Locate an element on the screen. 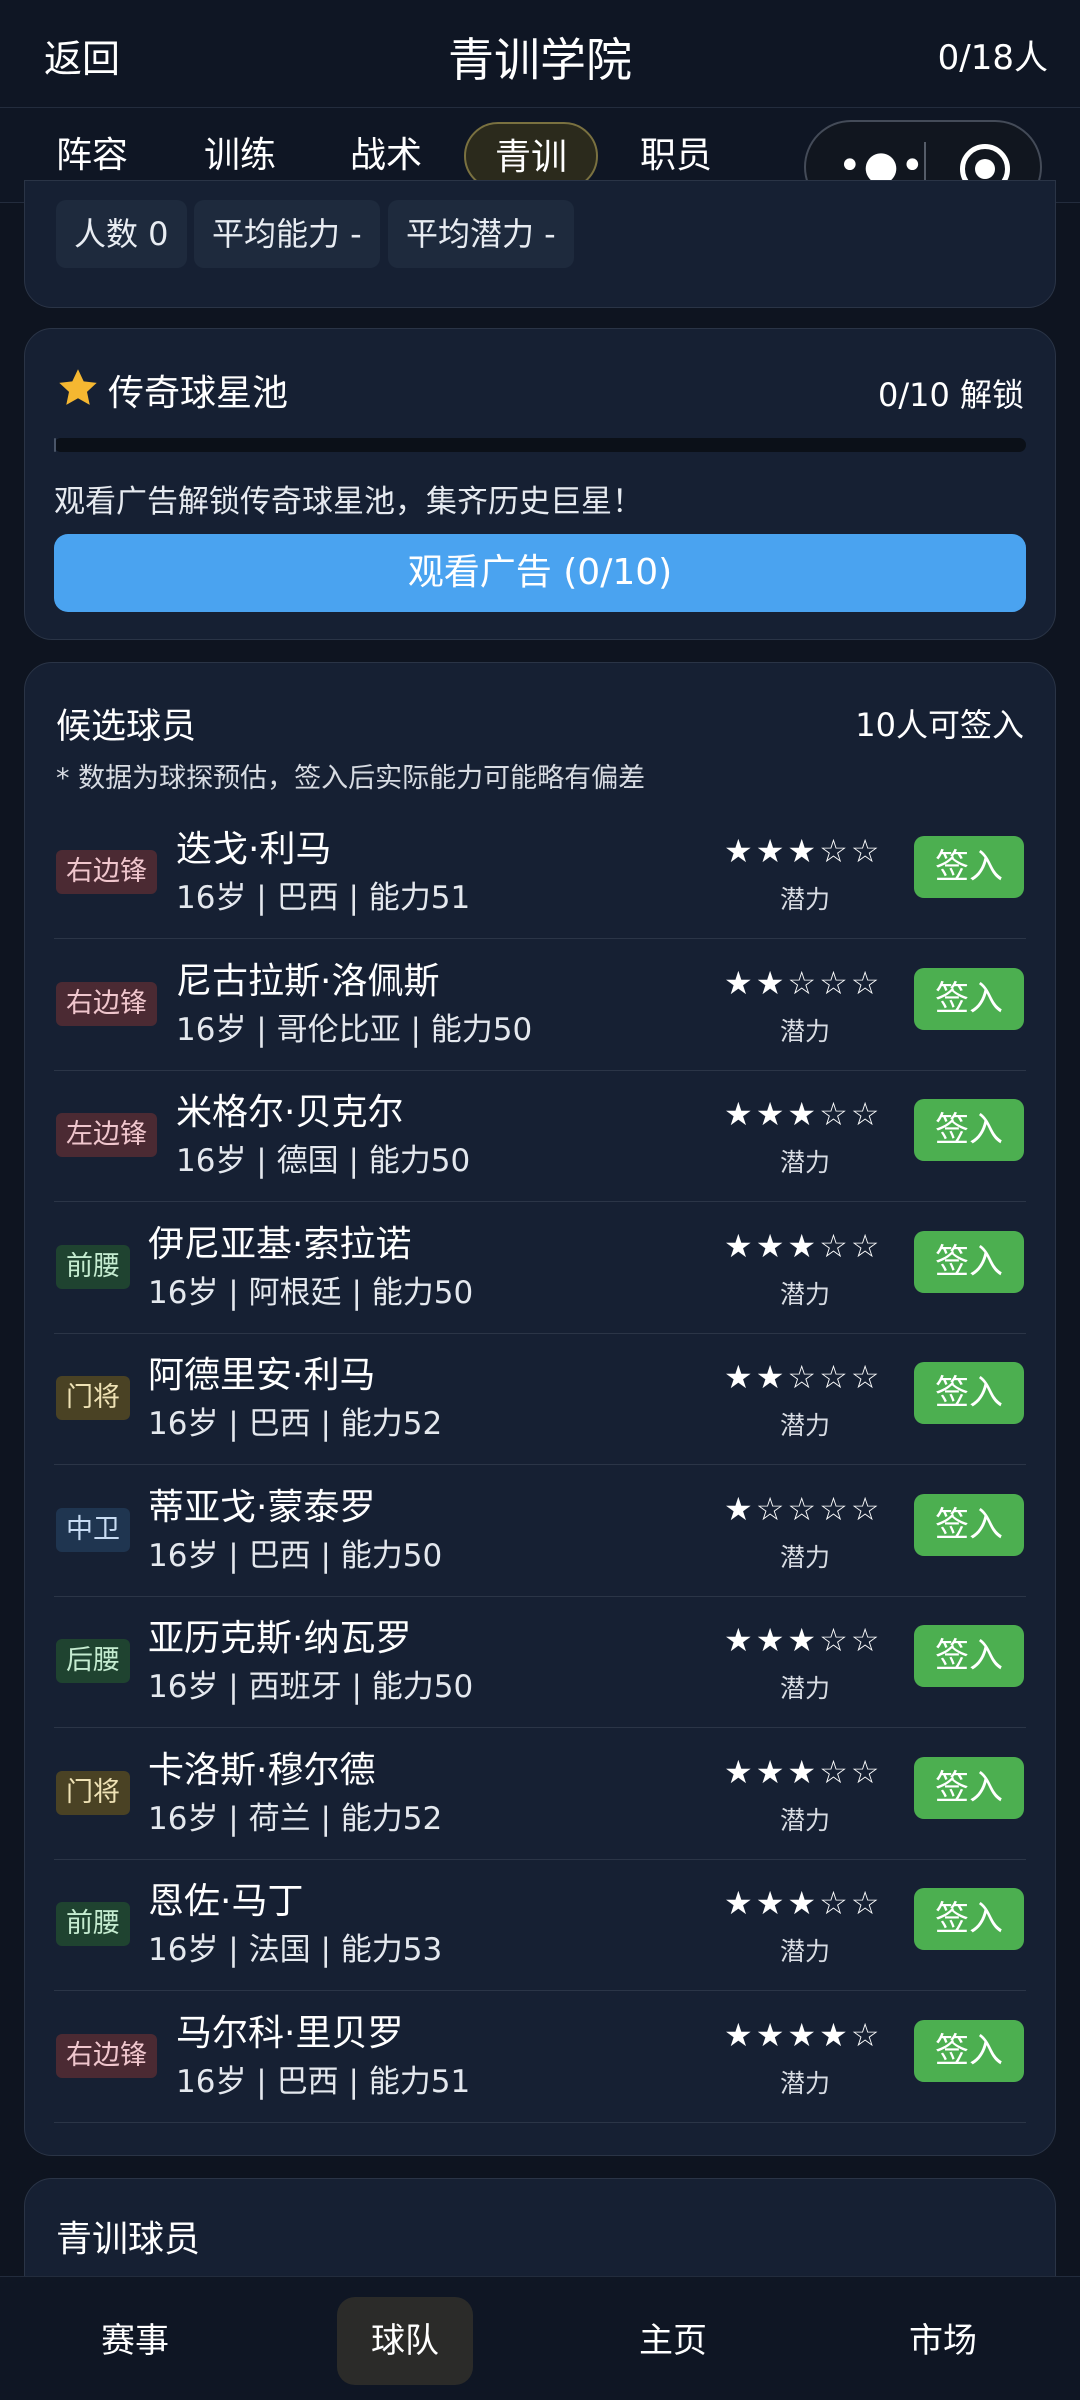 This screenshot has width=1080, height=2400. watch-ad-button: 观看广告 (0/10) is located at coordinates (540, 573).